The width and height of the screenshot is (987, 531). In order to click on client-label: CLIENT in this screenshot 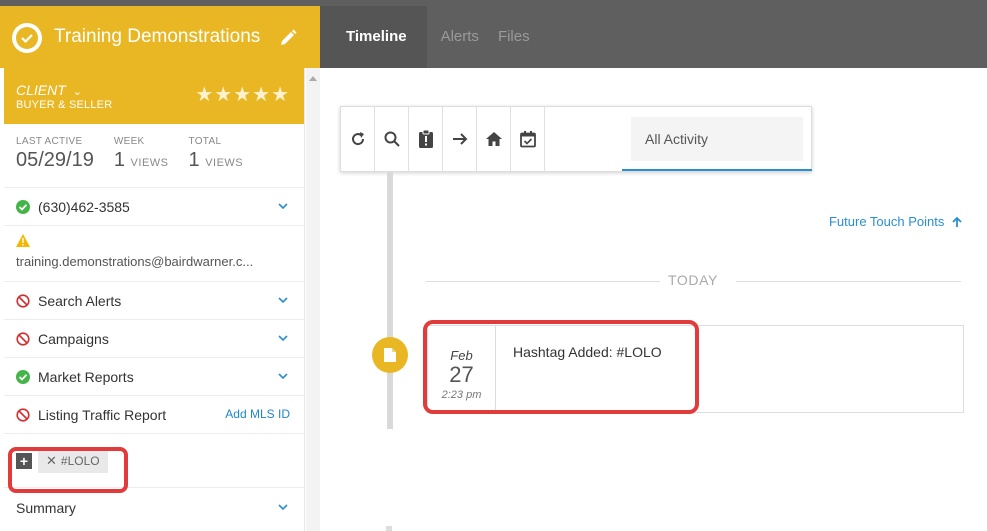, I will do `click(41, 90)`.